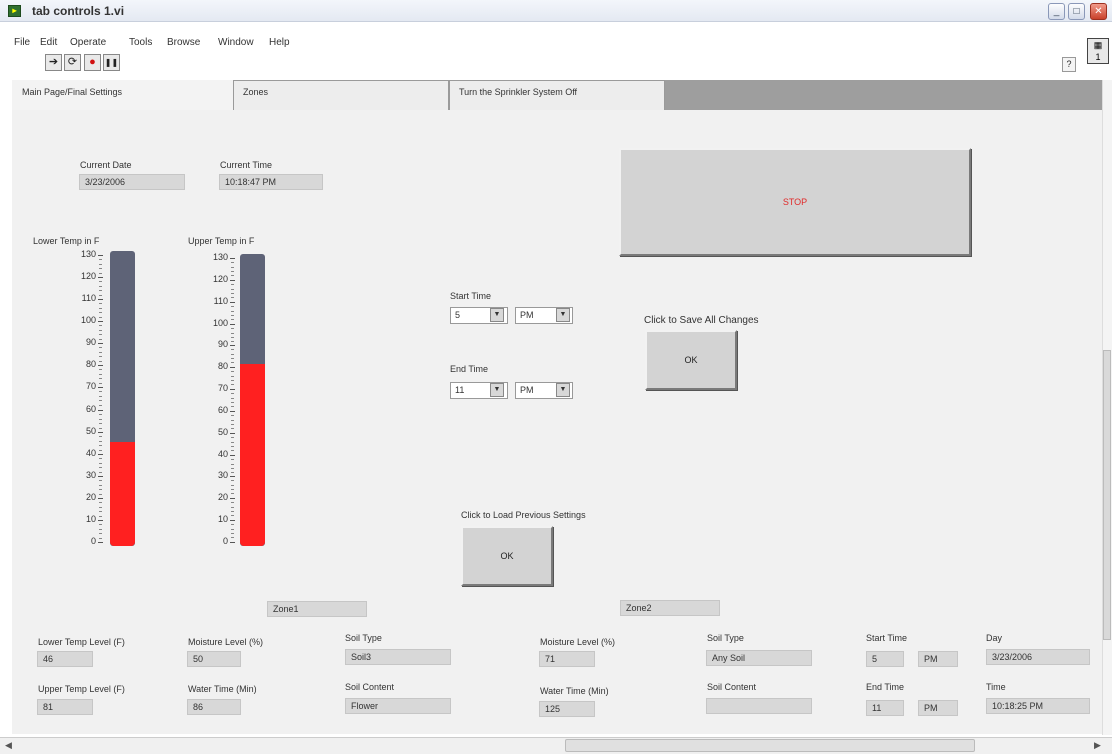  Describe the element at coordinates (222, 519) in the screenshot. I see `upper-temp-tick-label: 10` at that location.